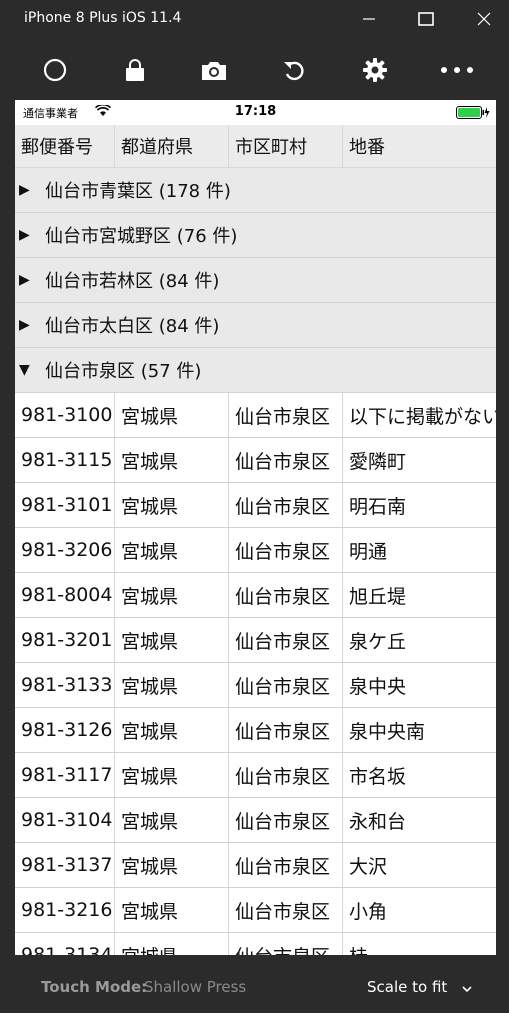  I want to click on postal-code-cell: 981-3137, so click(65, 865).